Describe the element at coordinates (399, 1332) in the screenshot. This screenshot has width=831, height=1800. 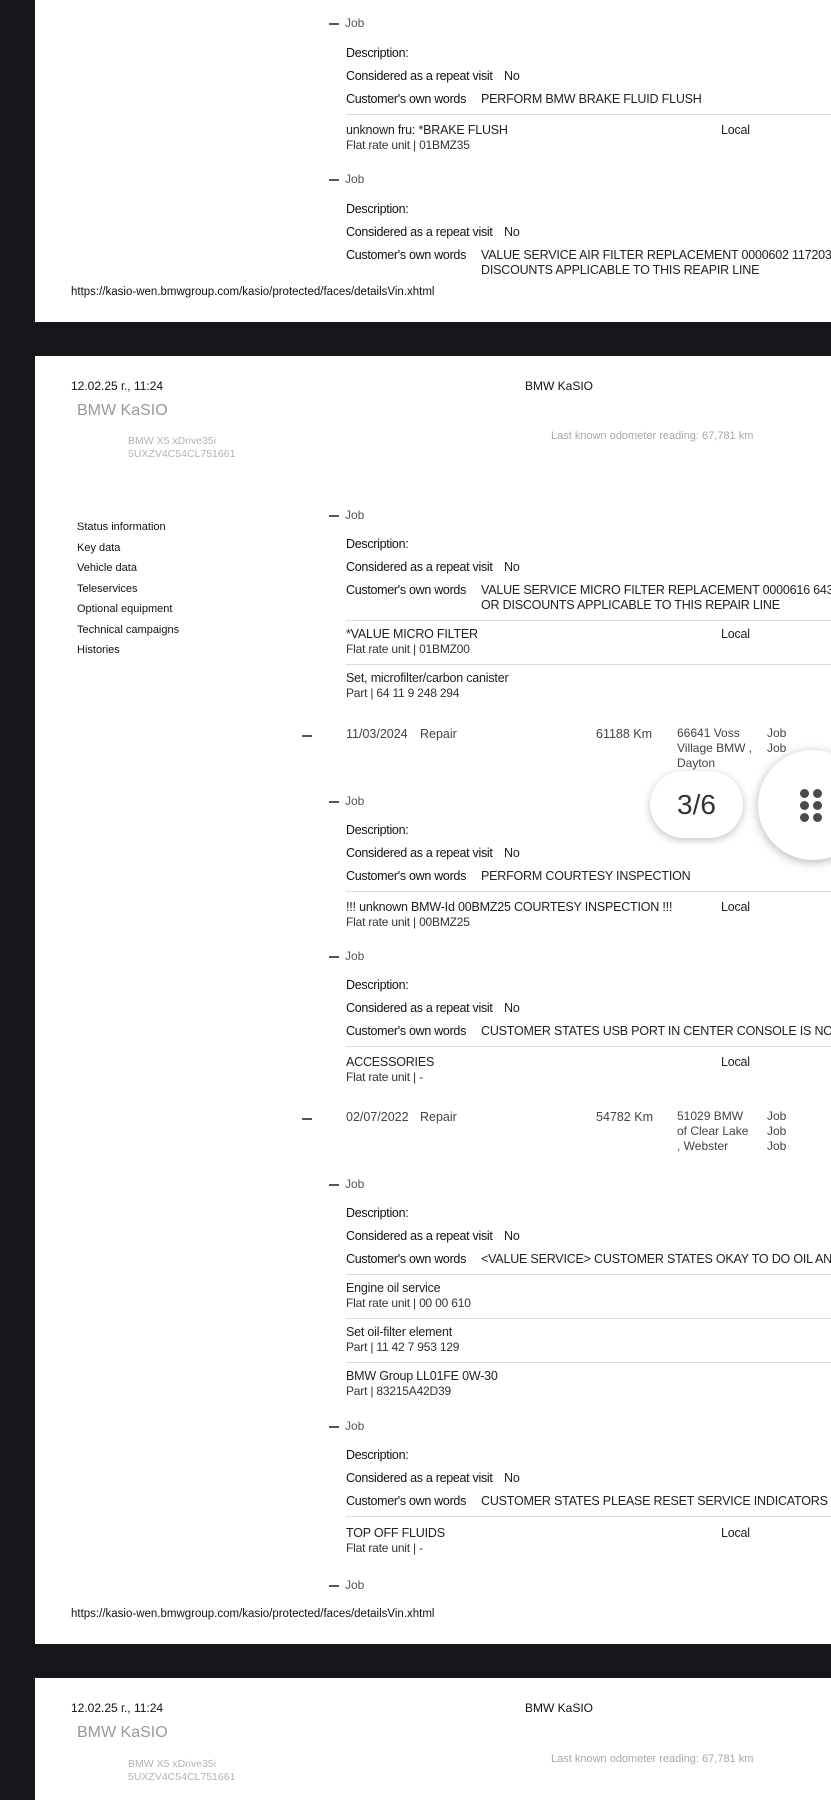
I see `item-name: Set oil-filter element` at that location.